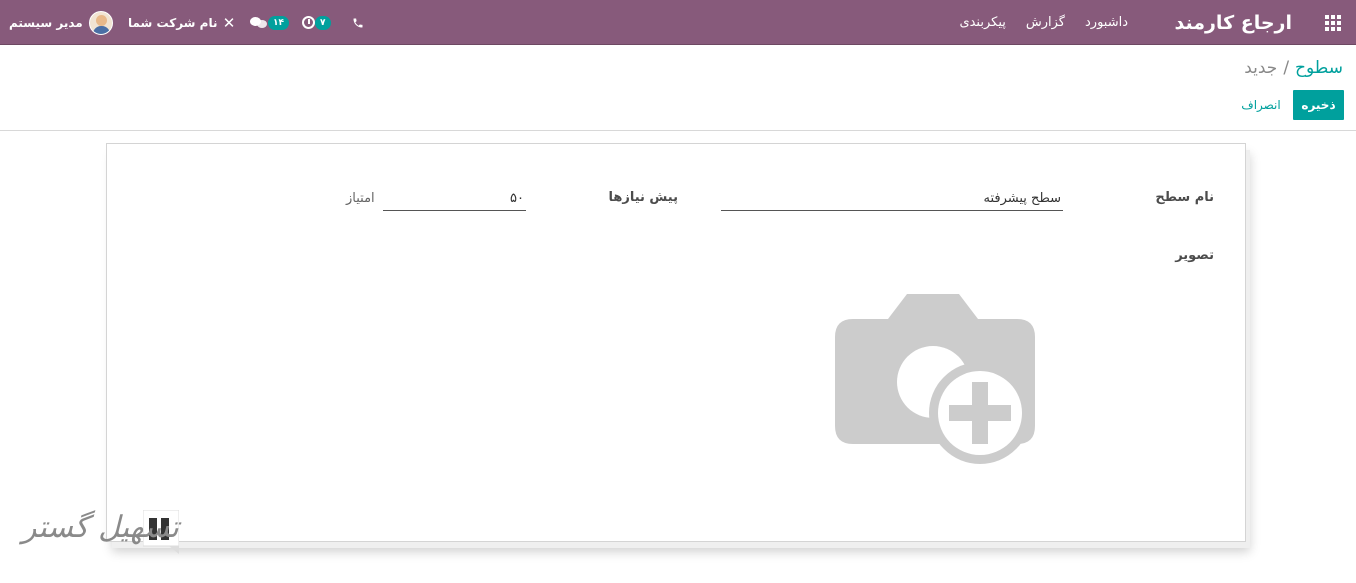 The image size is (1356, 583). I want to click on clock-icon, so click(308, 22).